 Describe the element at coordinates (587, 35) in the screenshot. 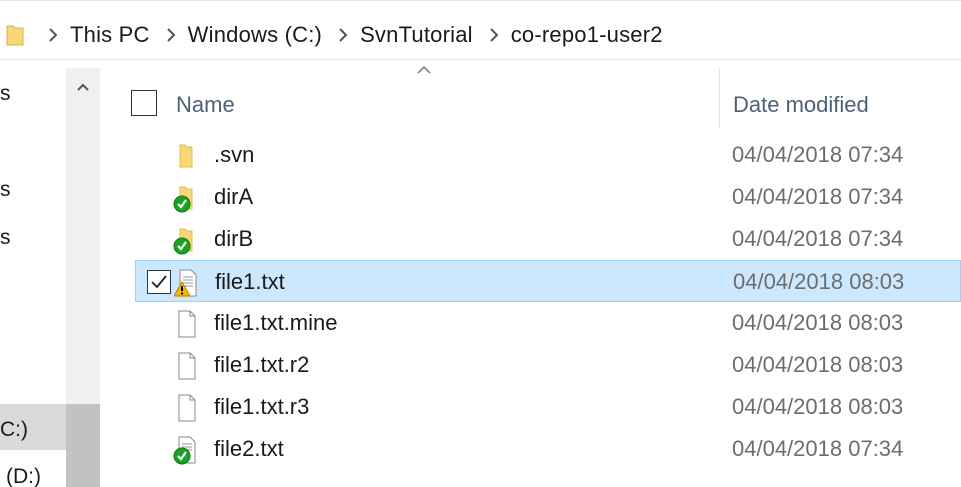

I see `breadcrumb-item-co-repo1-user2: co-repo1-user2` at that location.